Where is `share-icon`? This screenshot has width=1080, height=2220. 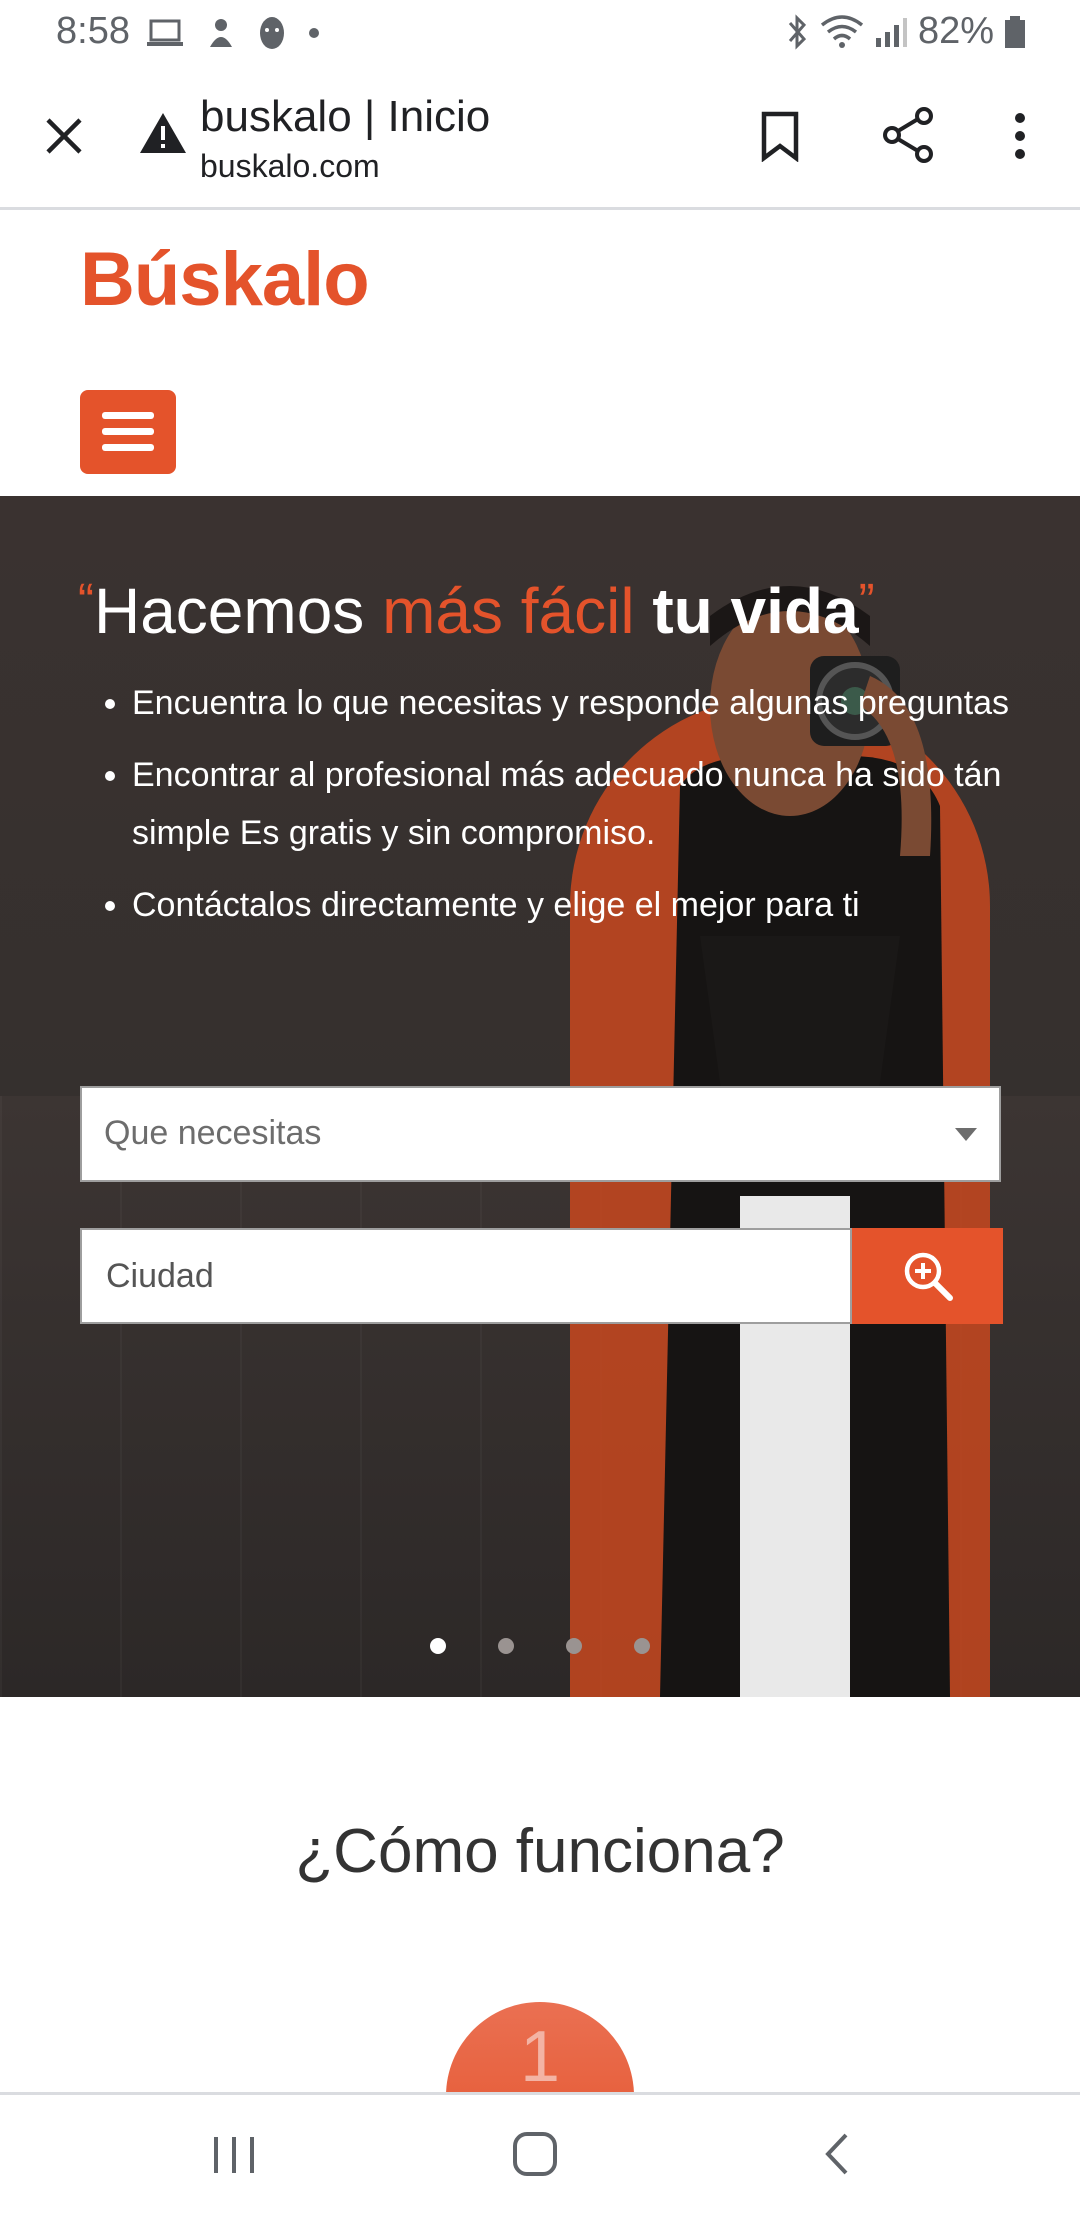 share-icon is located at coordinates (908, 135).